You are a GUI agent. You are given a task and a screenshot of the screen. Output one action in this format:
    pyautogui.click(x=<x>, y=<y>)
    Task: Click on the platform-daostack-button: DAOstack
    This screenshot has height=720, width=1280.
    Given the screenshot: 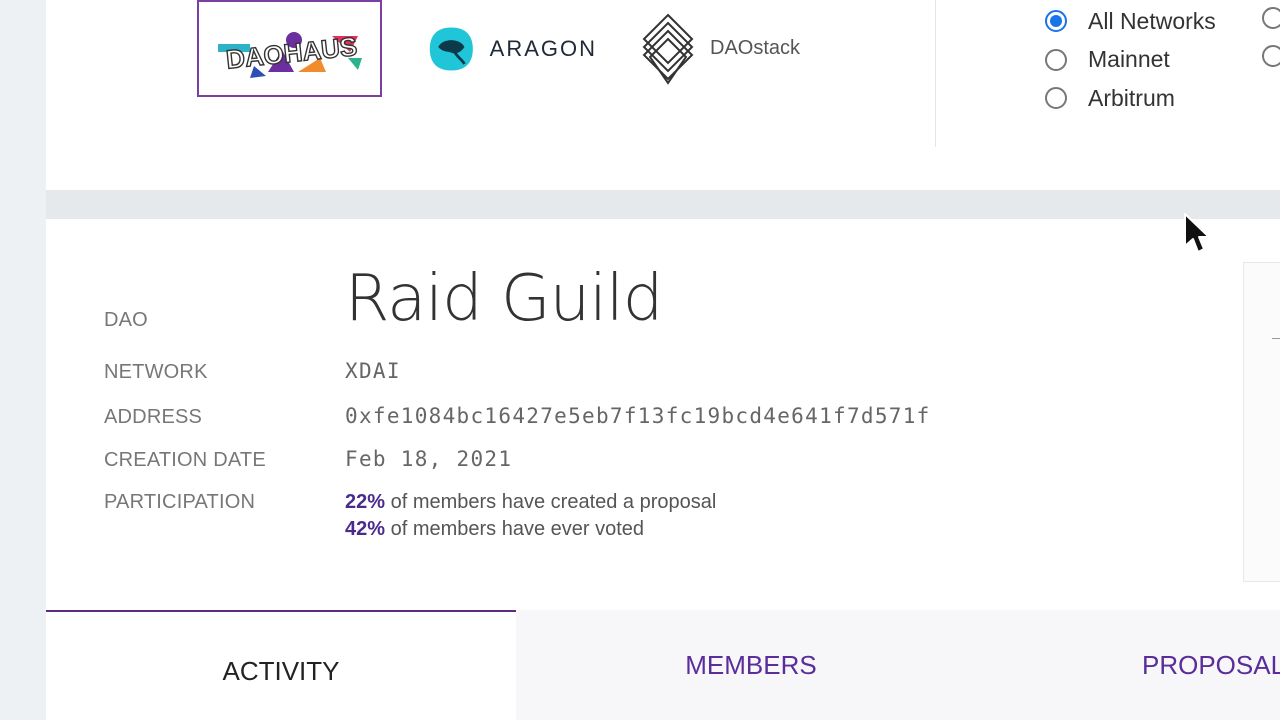 What is the action you would take?
    pyautogui.click(x=735, y=48)
    